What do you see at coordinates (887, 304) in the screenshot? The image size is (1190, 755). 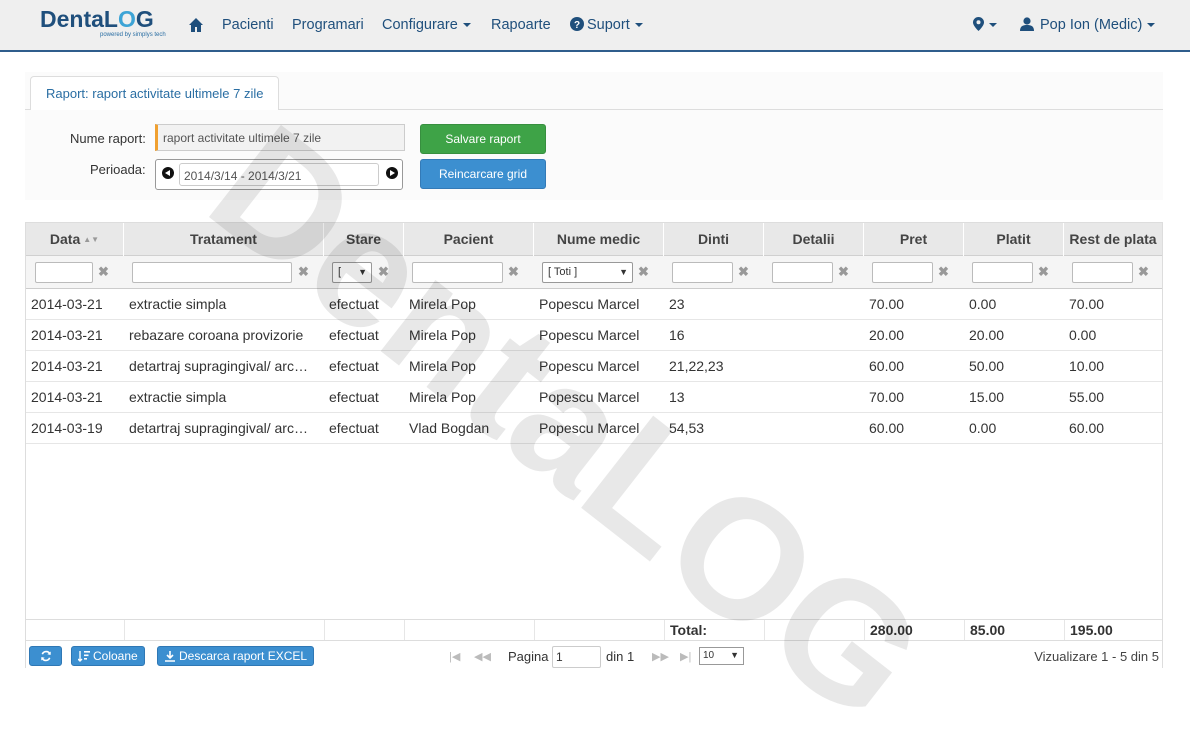 I see `cell-pret: 70.00` at bounding box center [887, 304].